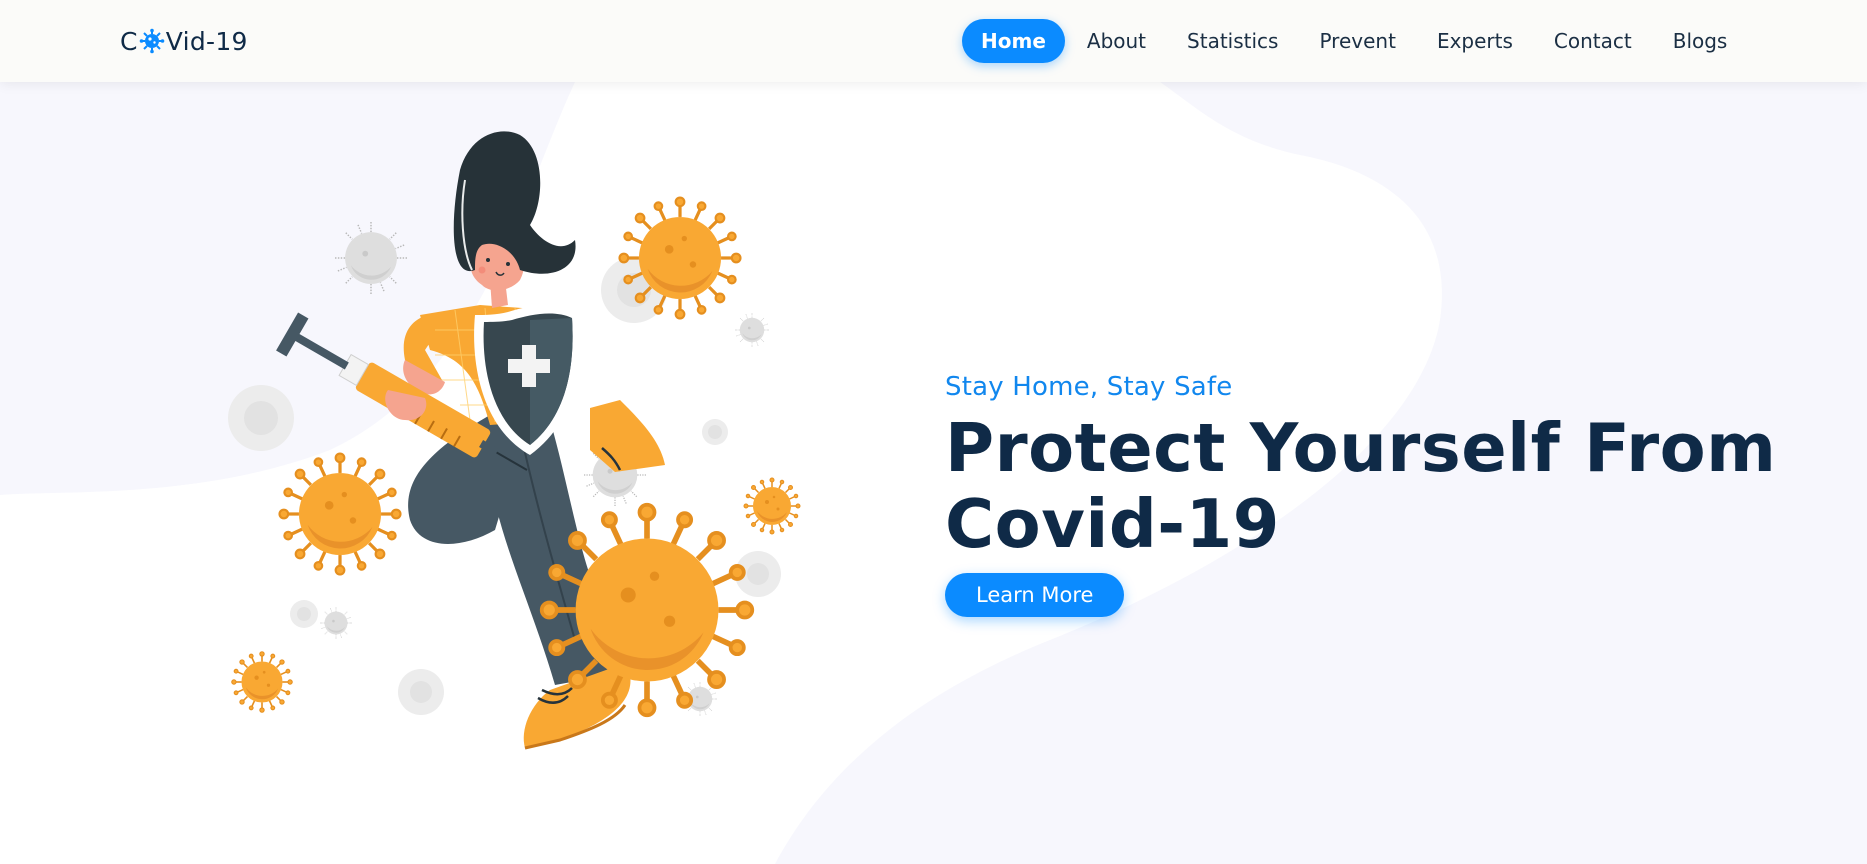  I want to click on learn-more-button: Learn More, so click(1035, 595).